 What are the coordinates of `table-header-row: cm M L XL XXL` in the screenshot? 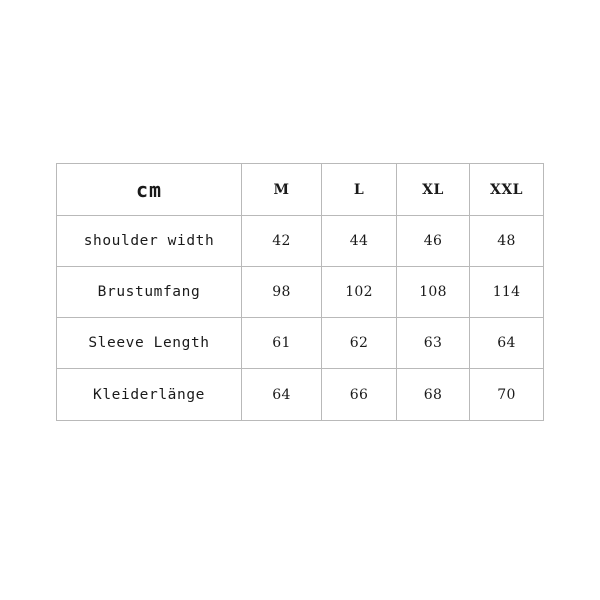 It's located at (300, 189).